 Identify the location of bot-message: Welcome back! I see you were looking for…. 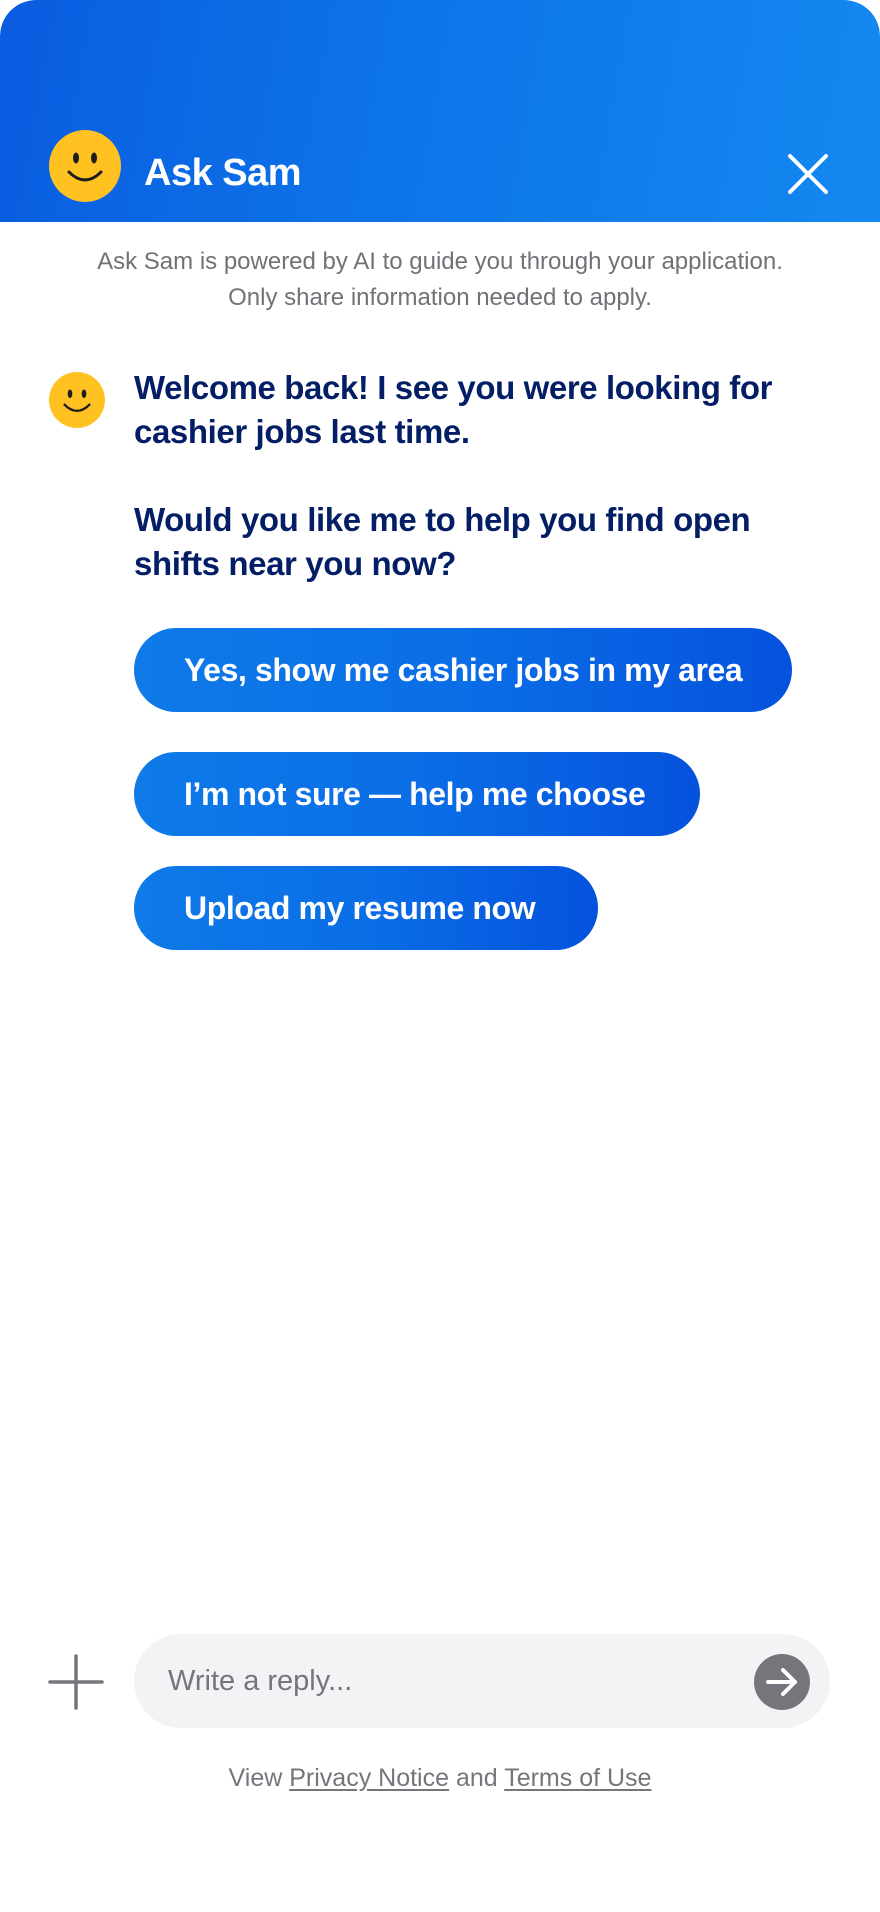
(474, 476).